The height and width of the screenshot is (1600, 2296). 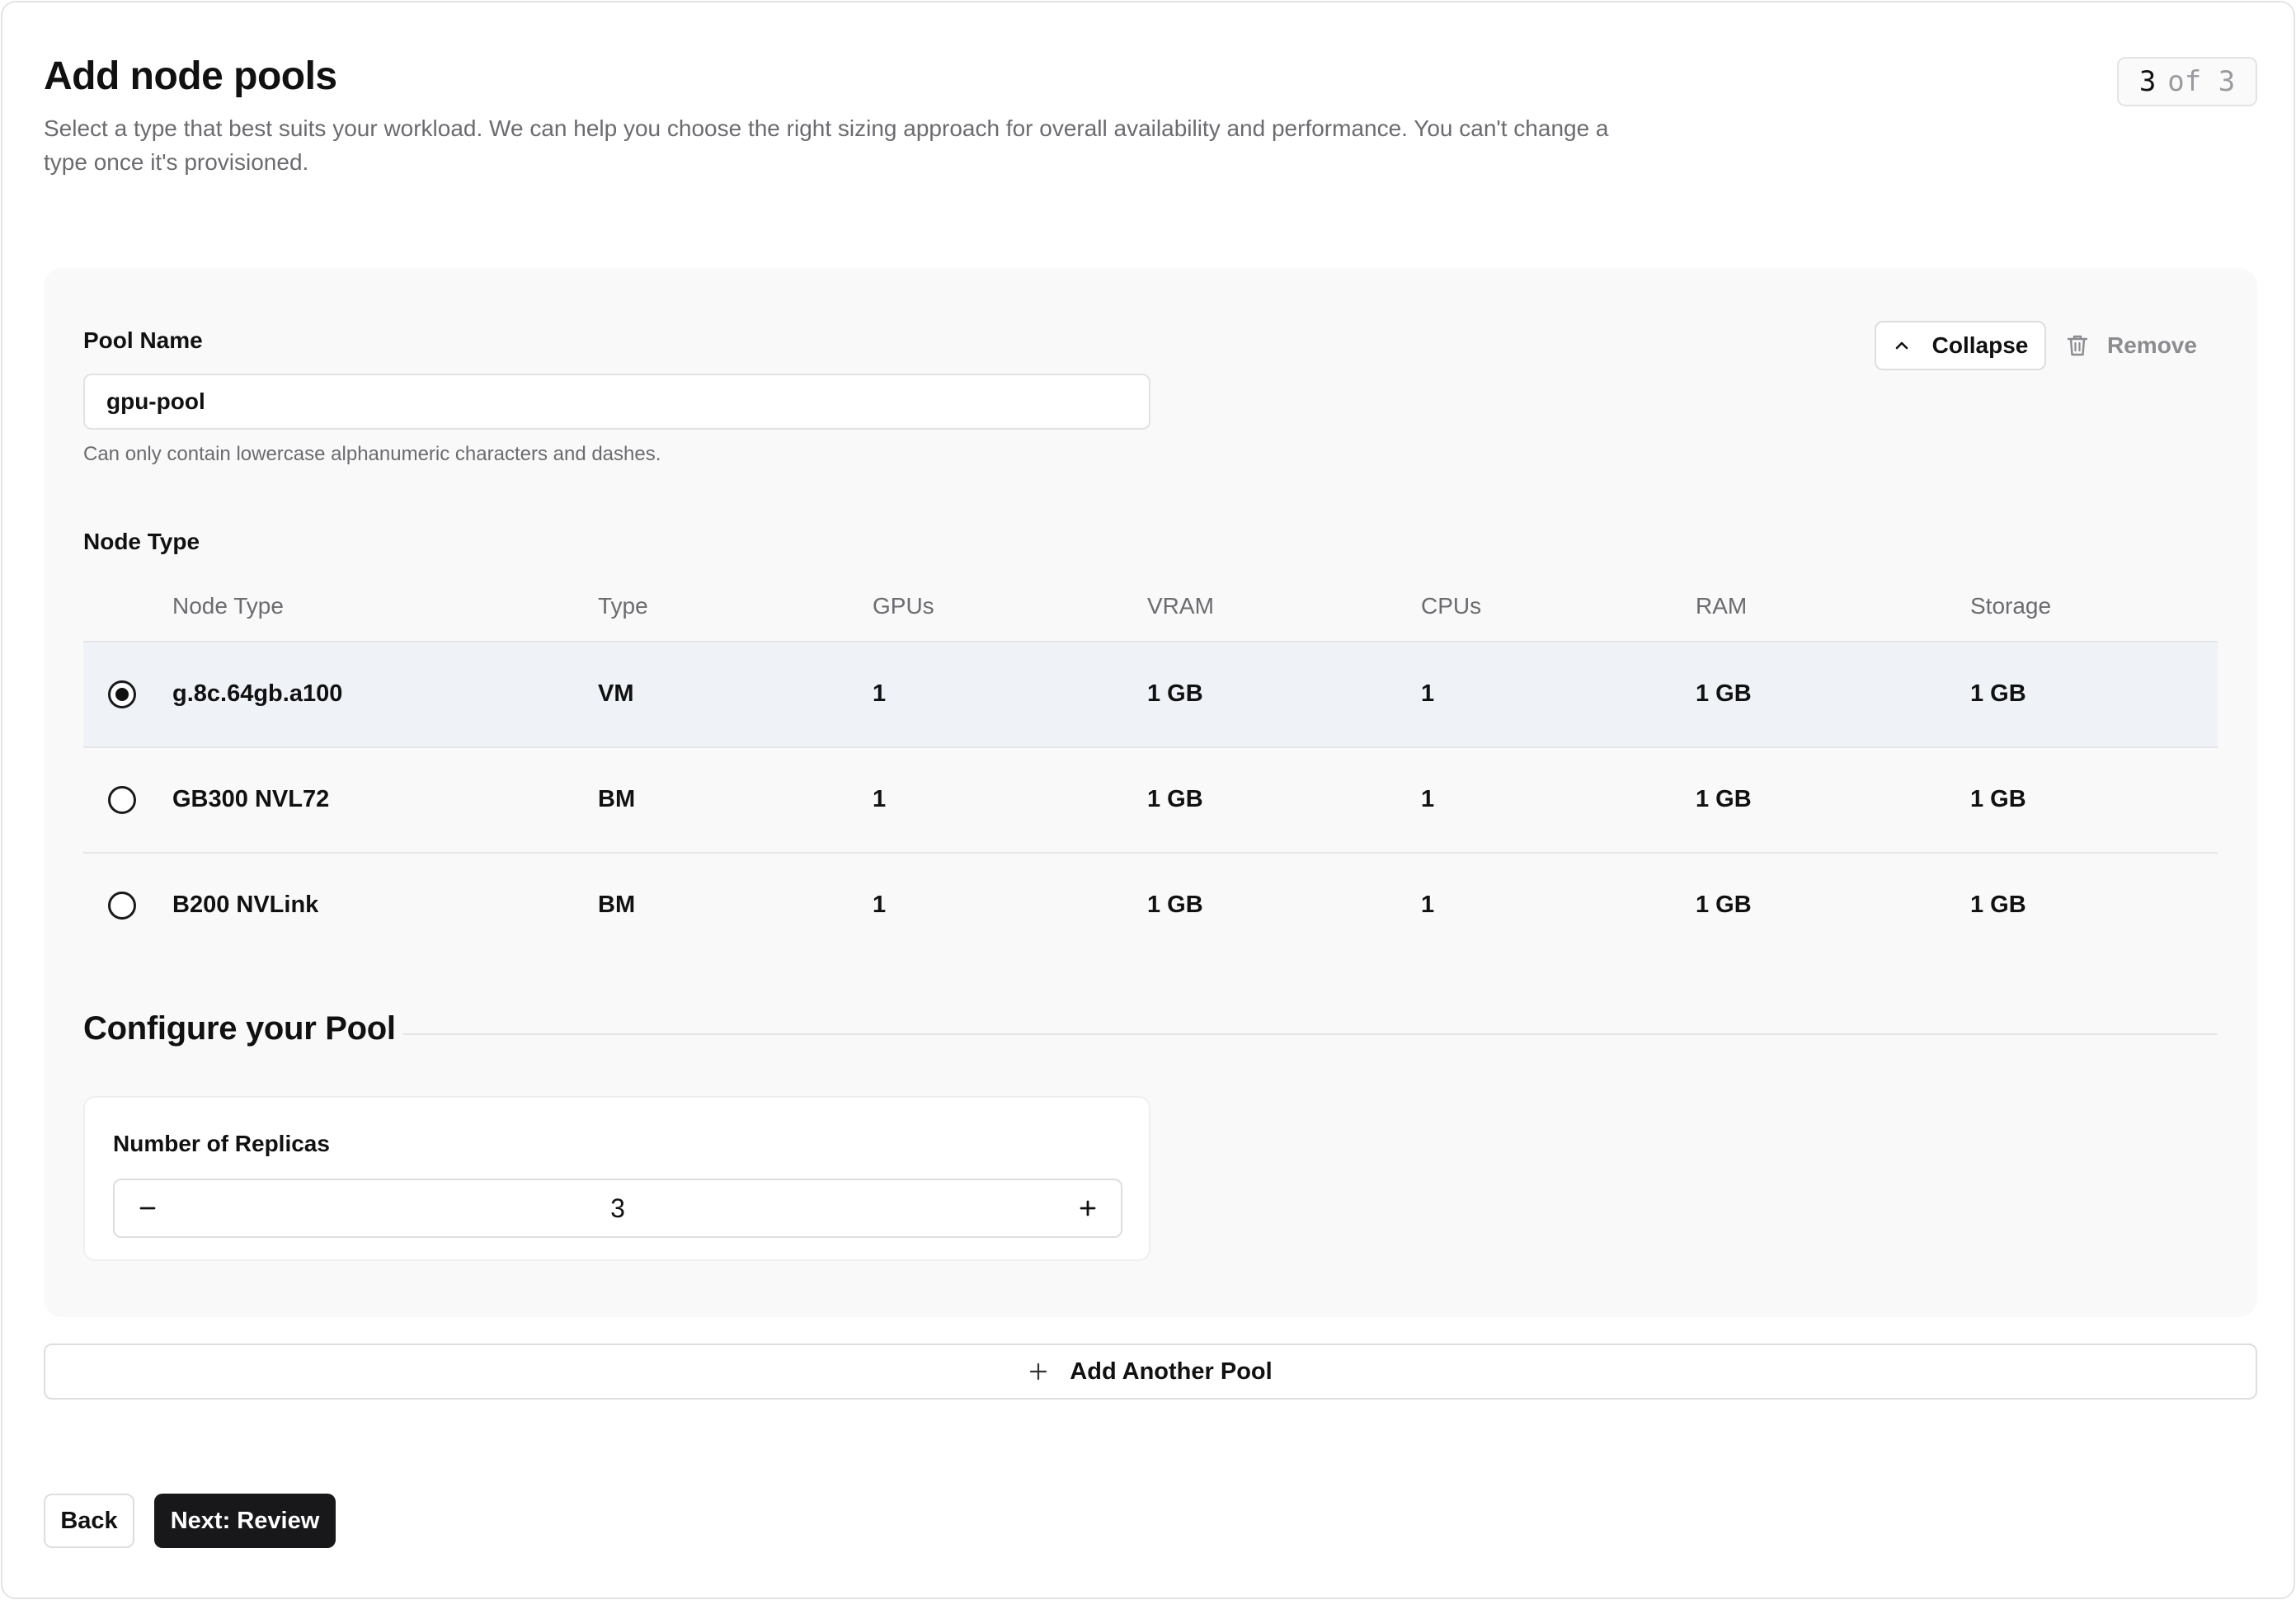 What do you see at coordinates (1980, 345) in the screenshot?
I see `collapse-label: Collapse` at bounding box center [1980, 345].